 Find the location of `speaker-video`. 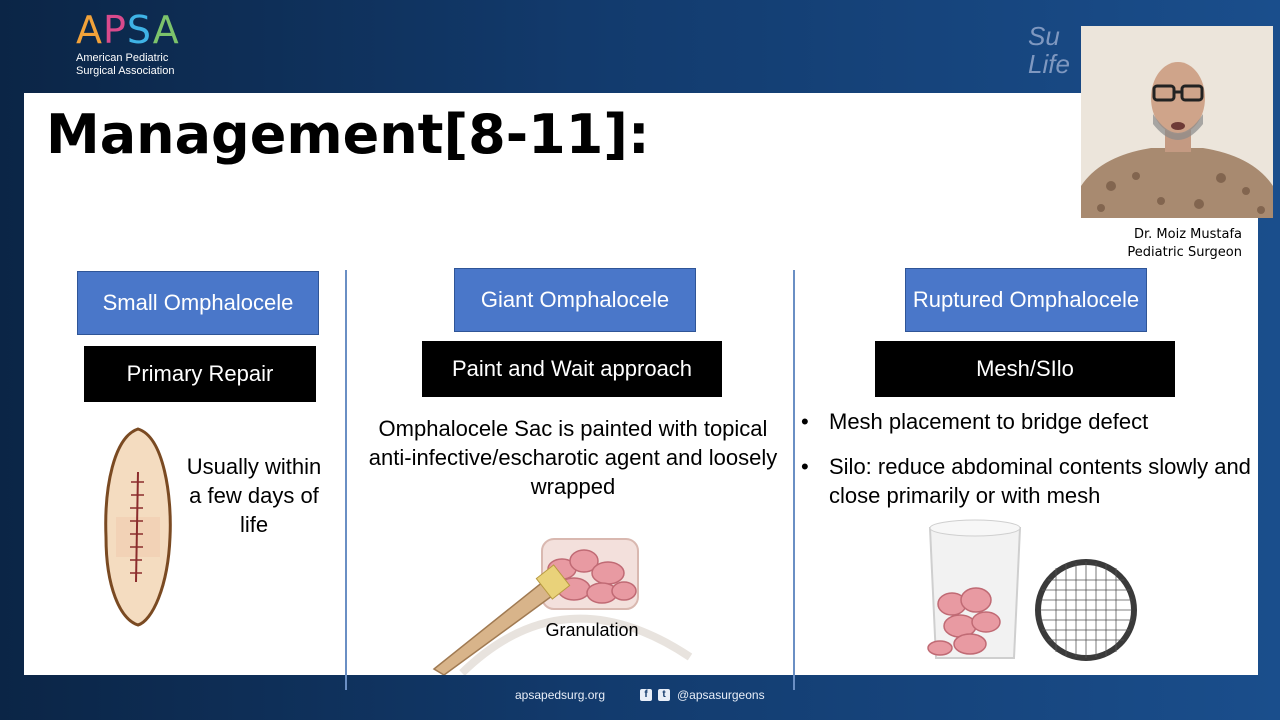

speaker-video is located at coordinates (1177, 122).